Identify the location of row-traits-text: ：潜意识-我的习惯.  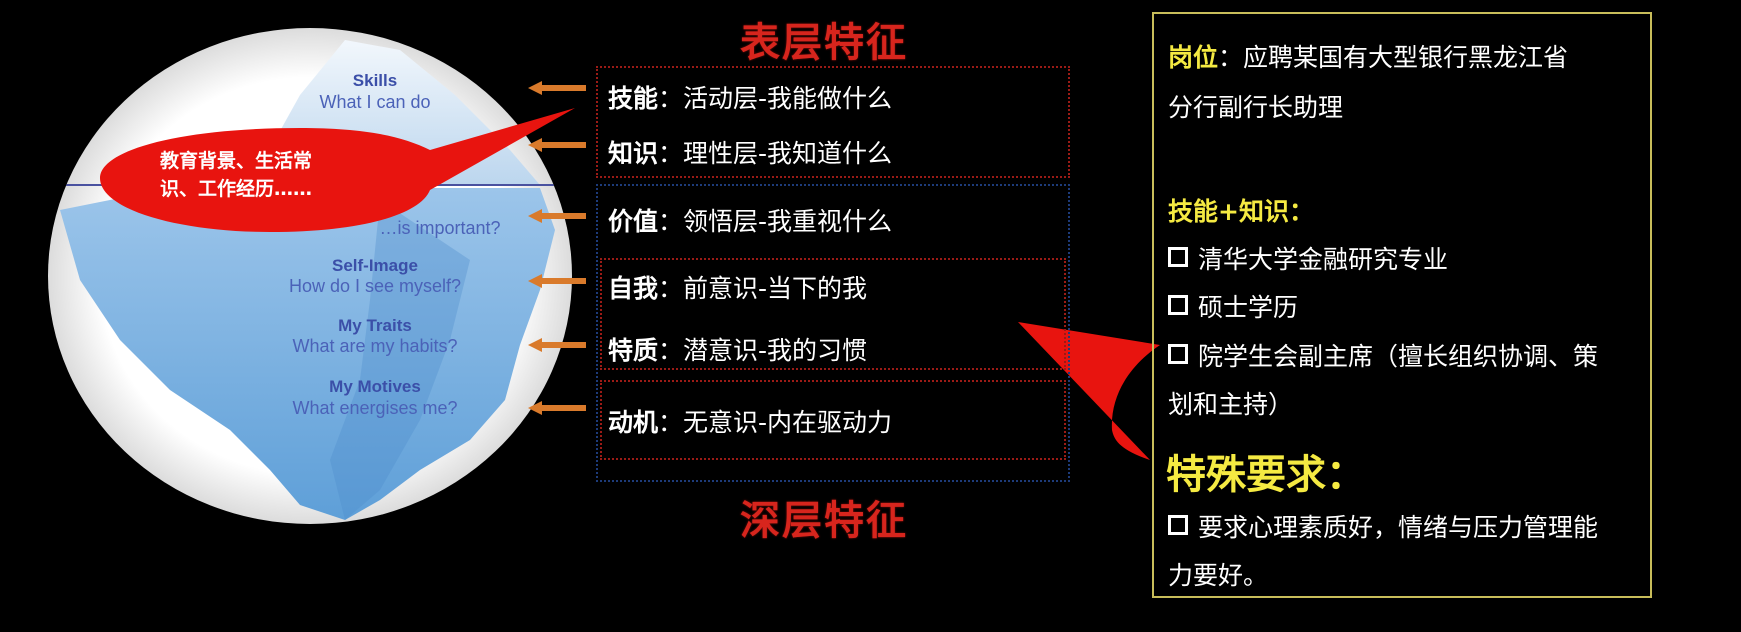
(763, 350).